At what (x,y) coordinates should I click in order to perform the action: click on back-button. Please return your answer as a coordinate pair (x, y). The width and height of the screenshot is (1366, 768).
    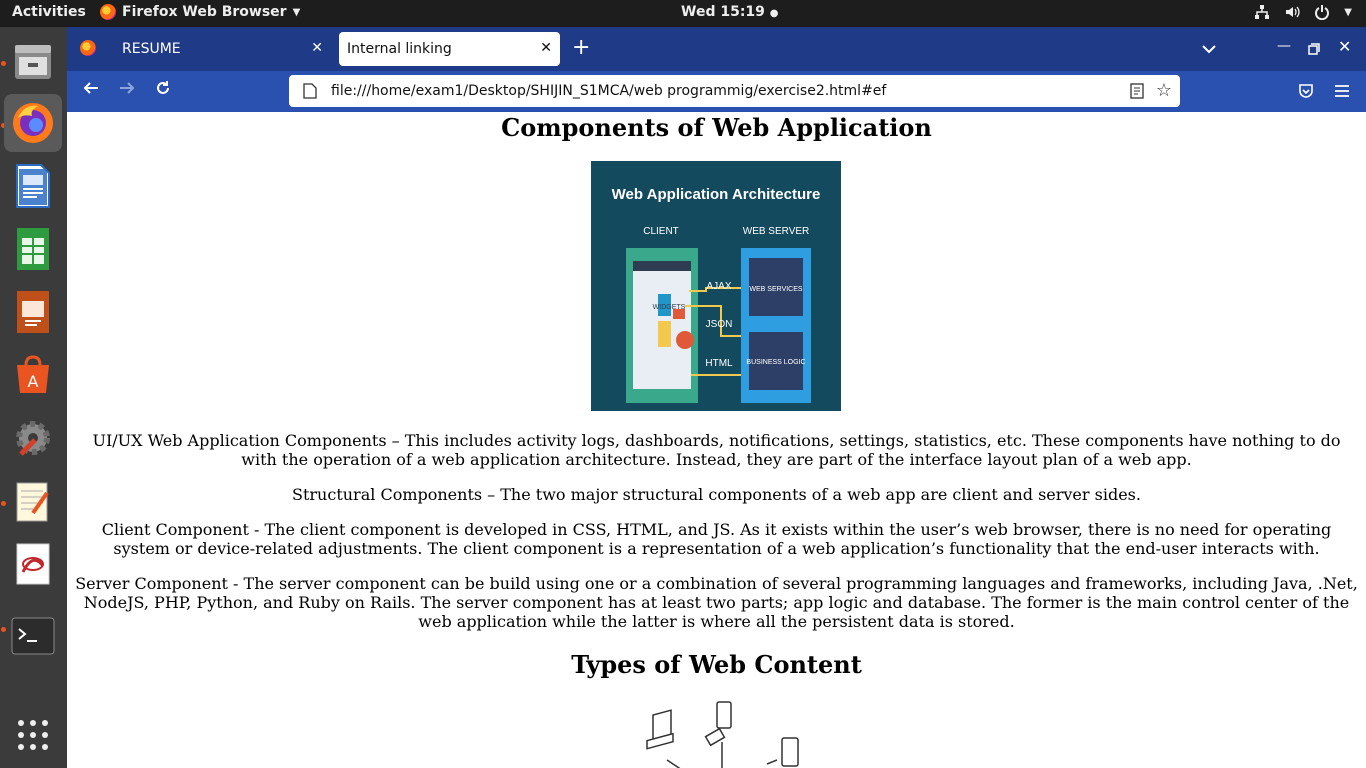
    Looking at the image, I should click on (91, 90).